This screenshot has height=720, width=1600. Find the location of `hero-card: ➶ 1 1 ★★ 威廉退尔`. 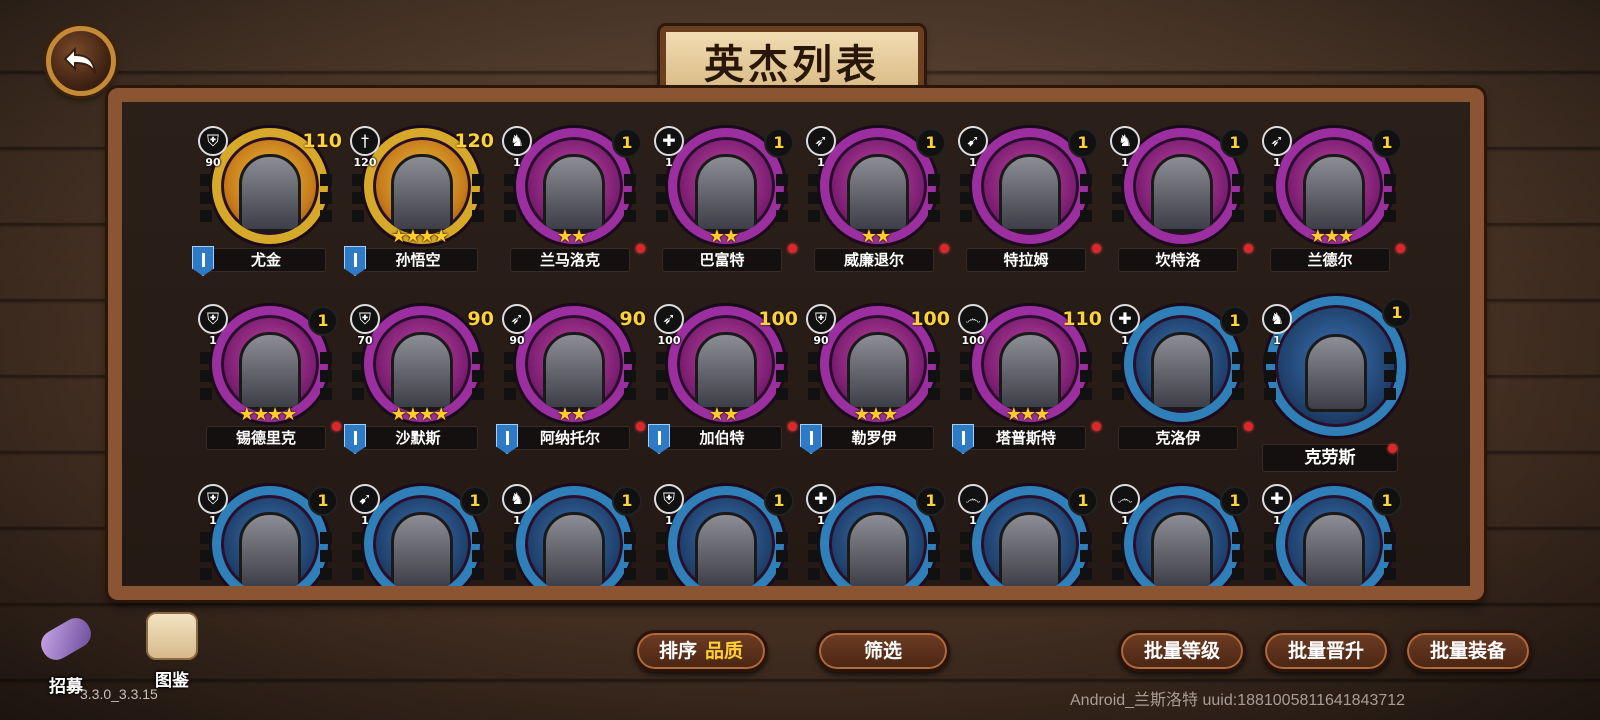

hero-card: ➶ 1 1 ★★ 威廉退尔 is located at coordinates (875, 205).